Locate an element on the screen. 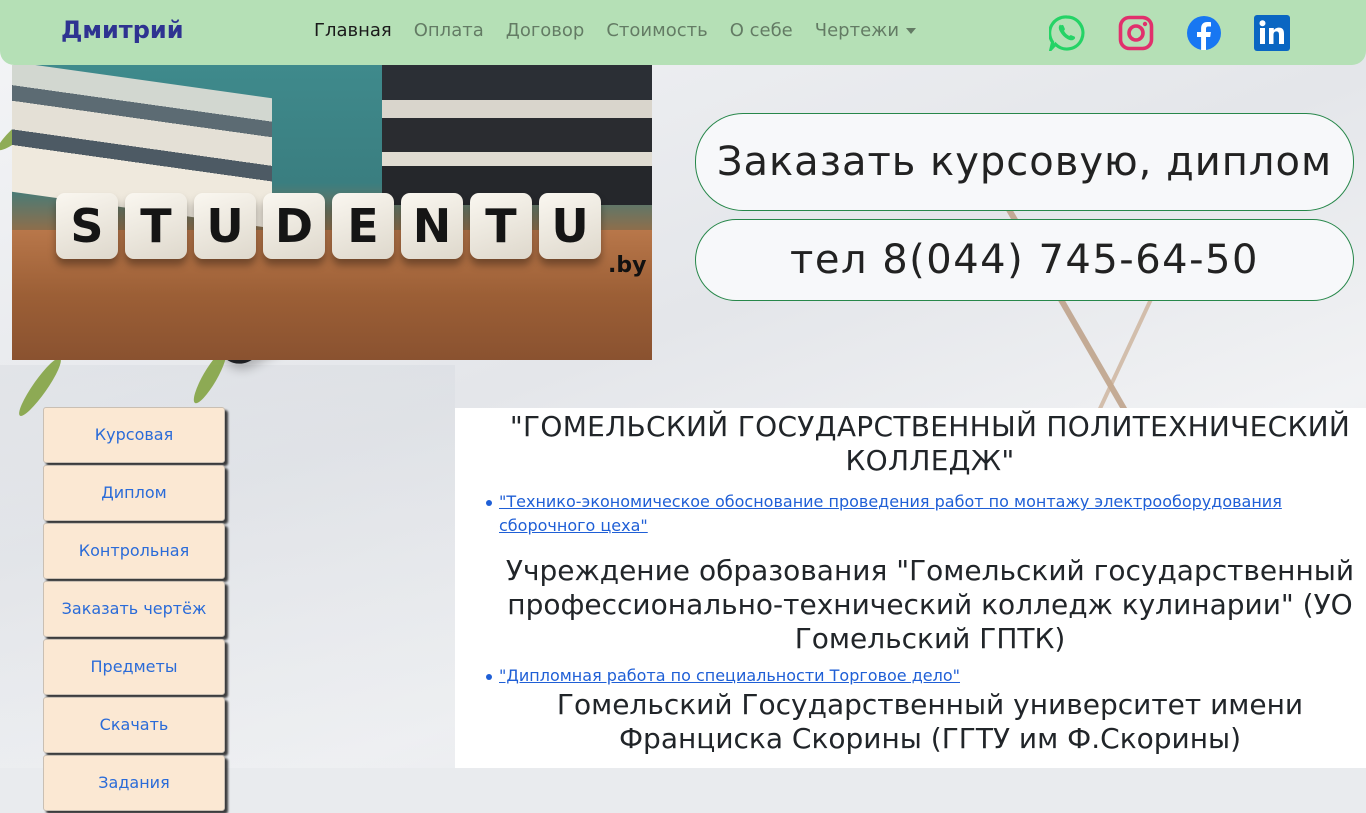 The image size is (1366, 813). letter-cubes: S T U D E N T U is located at coordinates (332, 226).